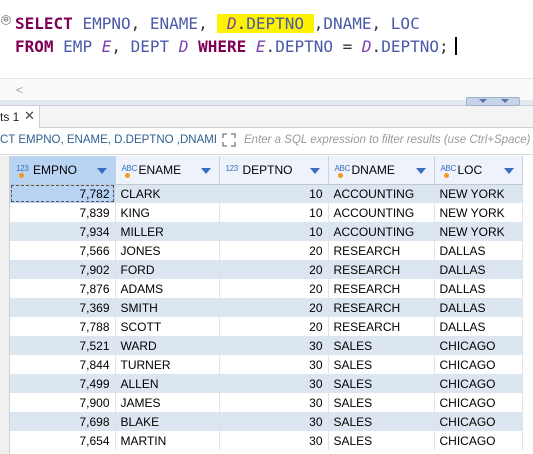 The image size is (533, 454). What do you see at coordinates (229, 140) in the screenshot?
I see `expand-icon` at bounding box center [229, 140].